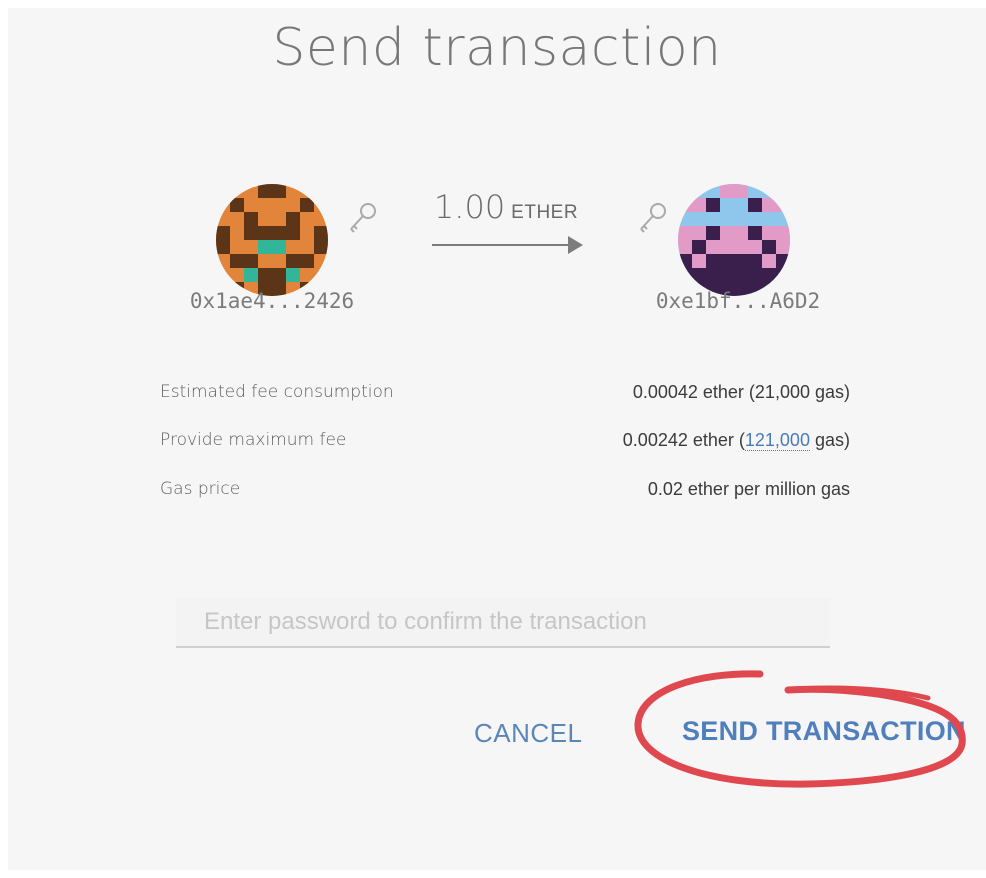 Image resolution: width=986 pixels, height=878 pixels. What do you see at coordinates (363, 217) in the screenshot?
I see `sender-key-icon` at bounding box center [363, 217].